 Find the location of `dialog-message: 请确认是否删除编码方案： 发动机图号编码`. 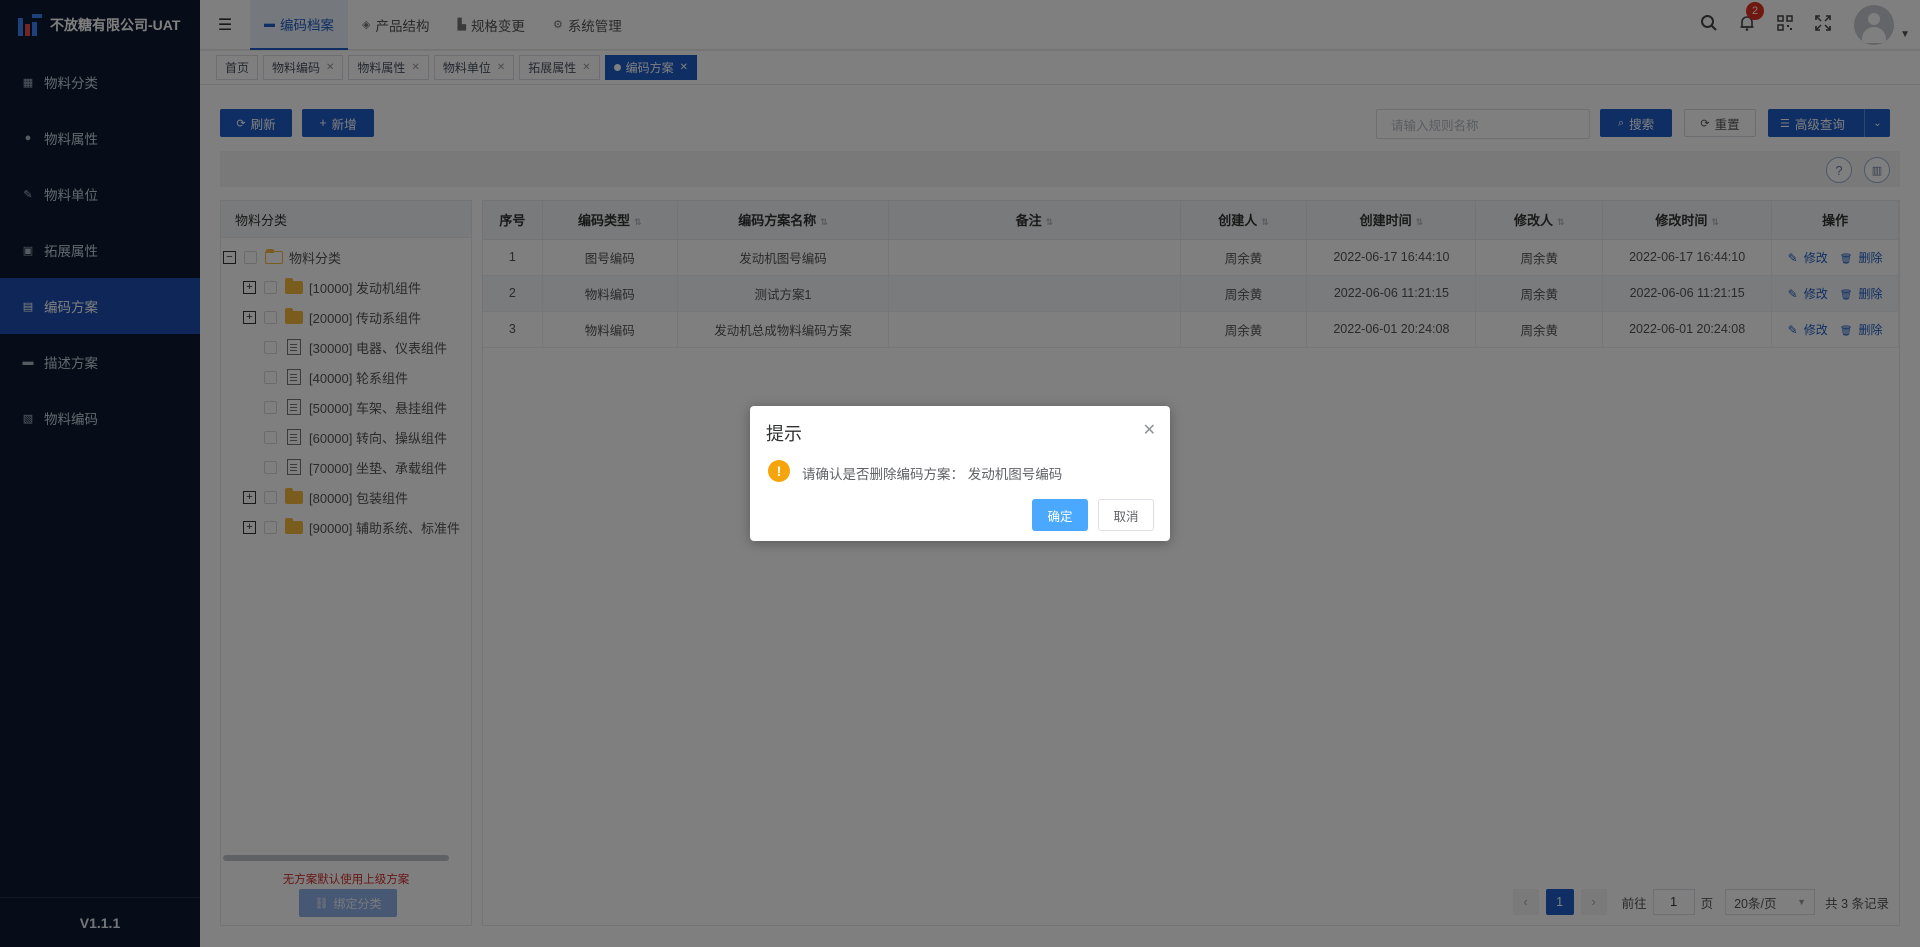

dialog-message: 请确认是否删除编码方案： 发动机图号编码 is located at coordinates (932, 474).